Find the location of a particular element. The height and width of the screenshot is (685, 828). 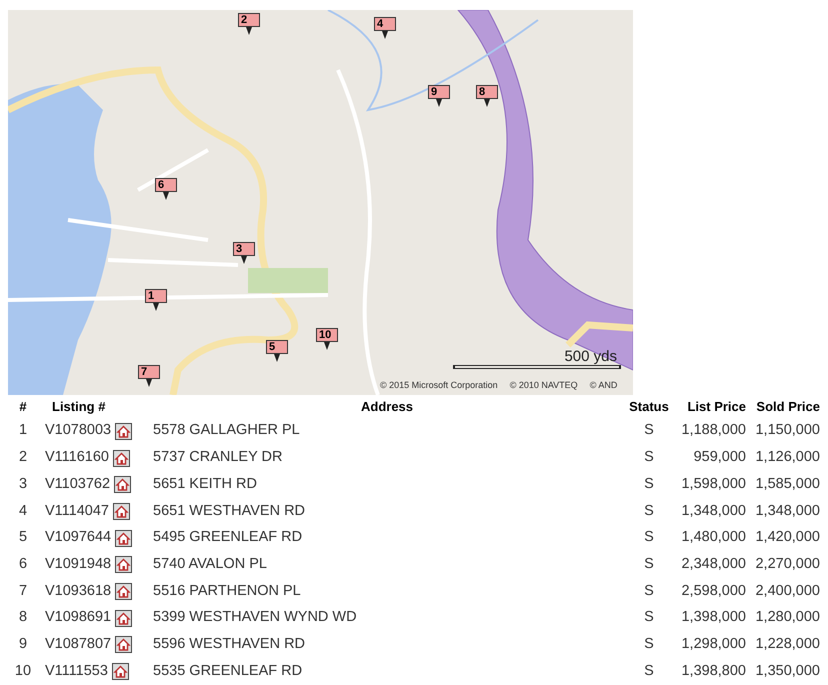

list-price: 1,598,000 is located at coordinates (713, 484).